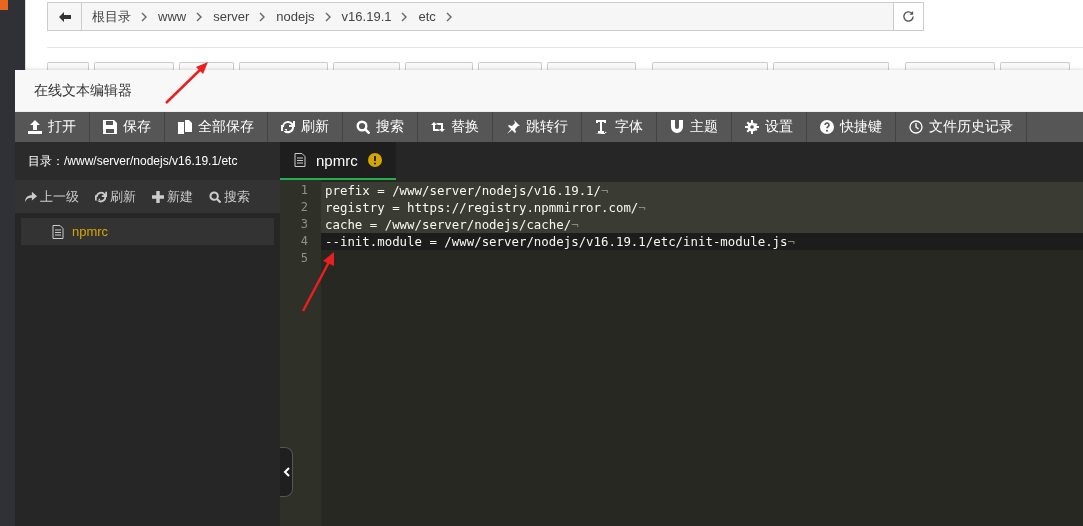 The height and width of the screenshot is (526, 1083). What do you see at coordinates (916, 127) in the screenshot?
I see `clock-icon` at bounding box center [916, 127].